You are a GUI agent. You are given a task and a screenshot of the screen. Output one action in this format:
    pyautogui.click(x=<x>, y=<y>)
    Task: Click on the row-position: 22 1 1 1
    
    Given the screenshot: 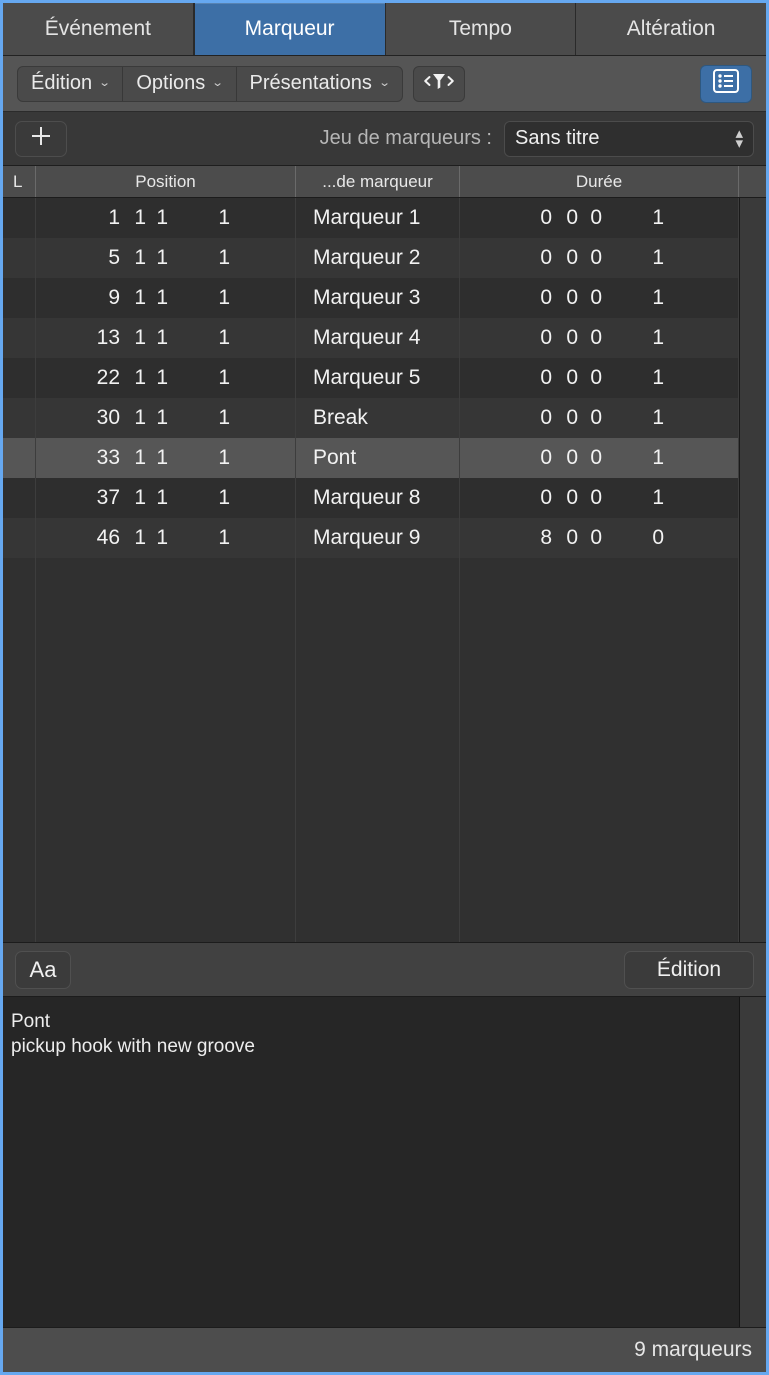 What is the action you would take?
    pyautogui.click(x=166, y=378)
    